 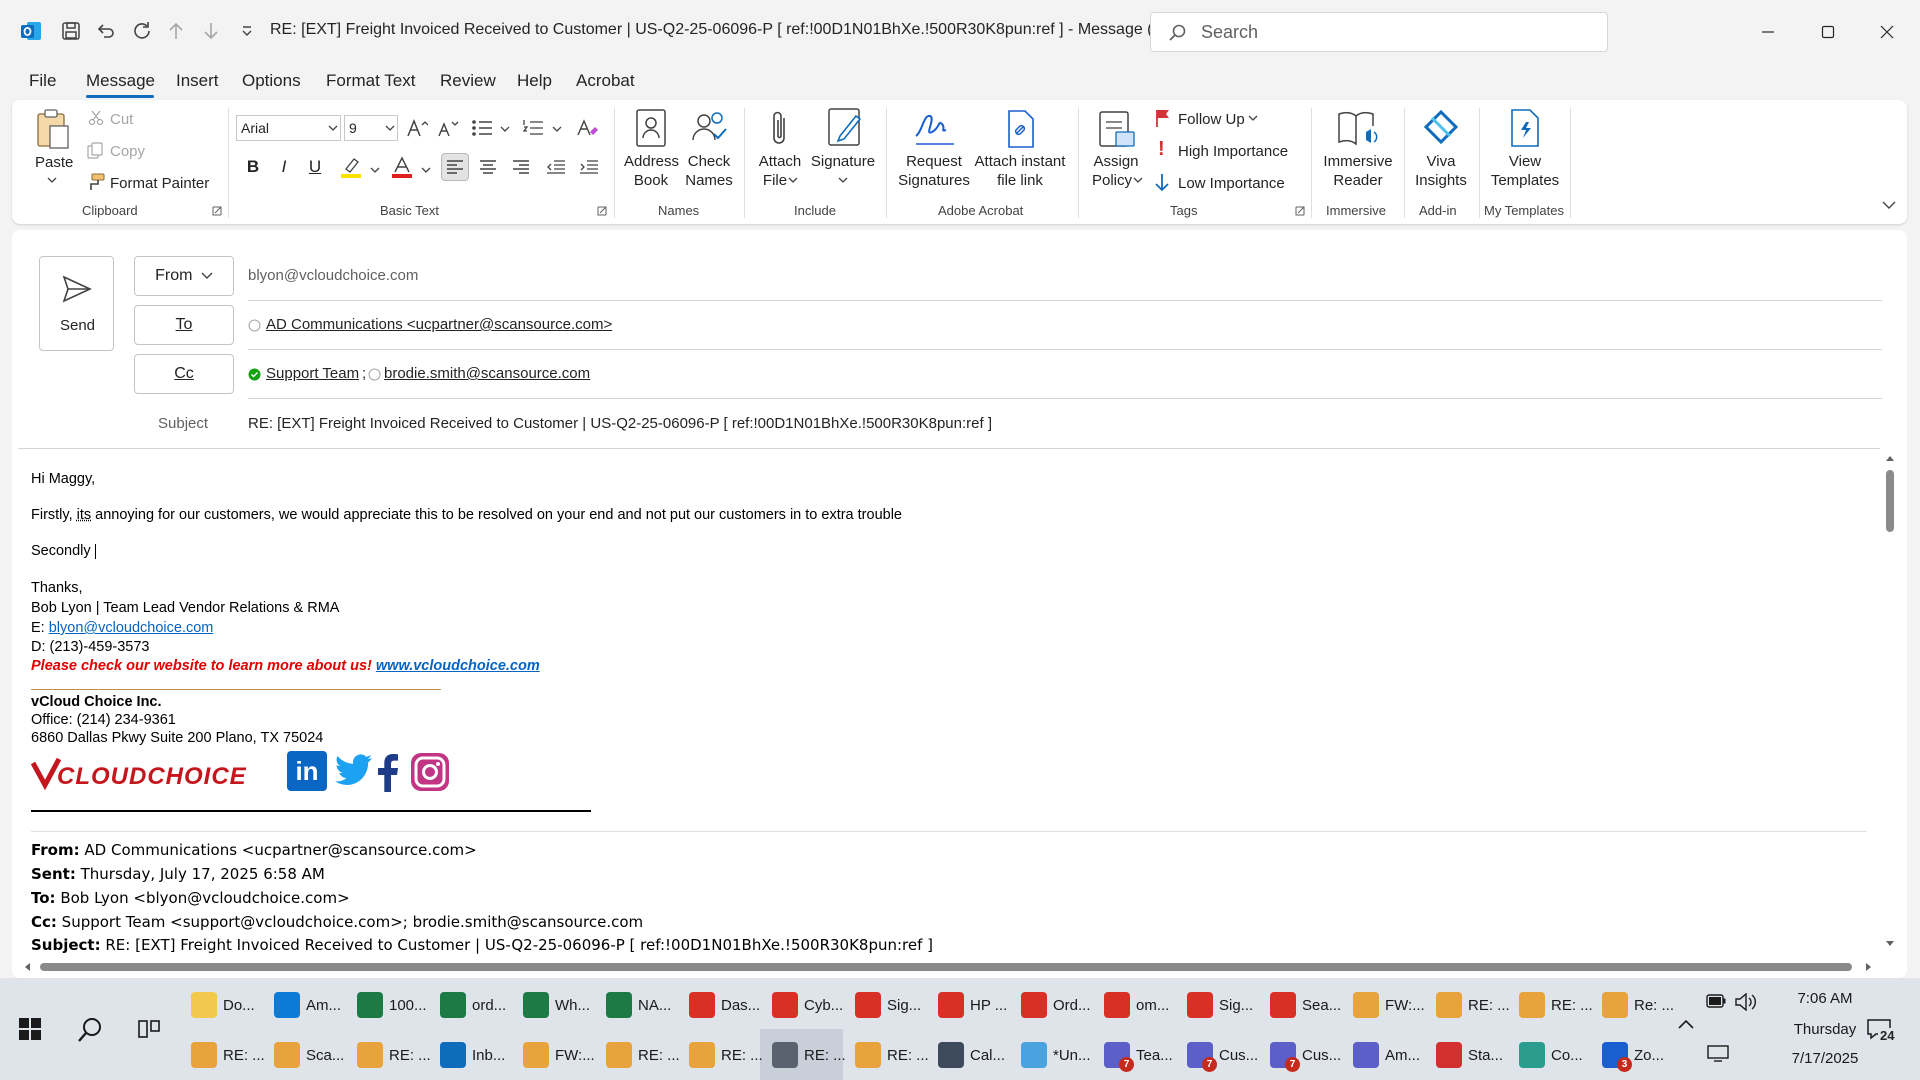 I want to click on twitter-icon, so click(x=354, y=771).